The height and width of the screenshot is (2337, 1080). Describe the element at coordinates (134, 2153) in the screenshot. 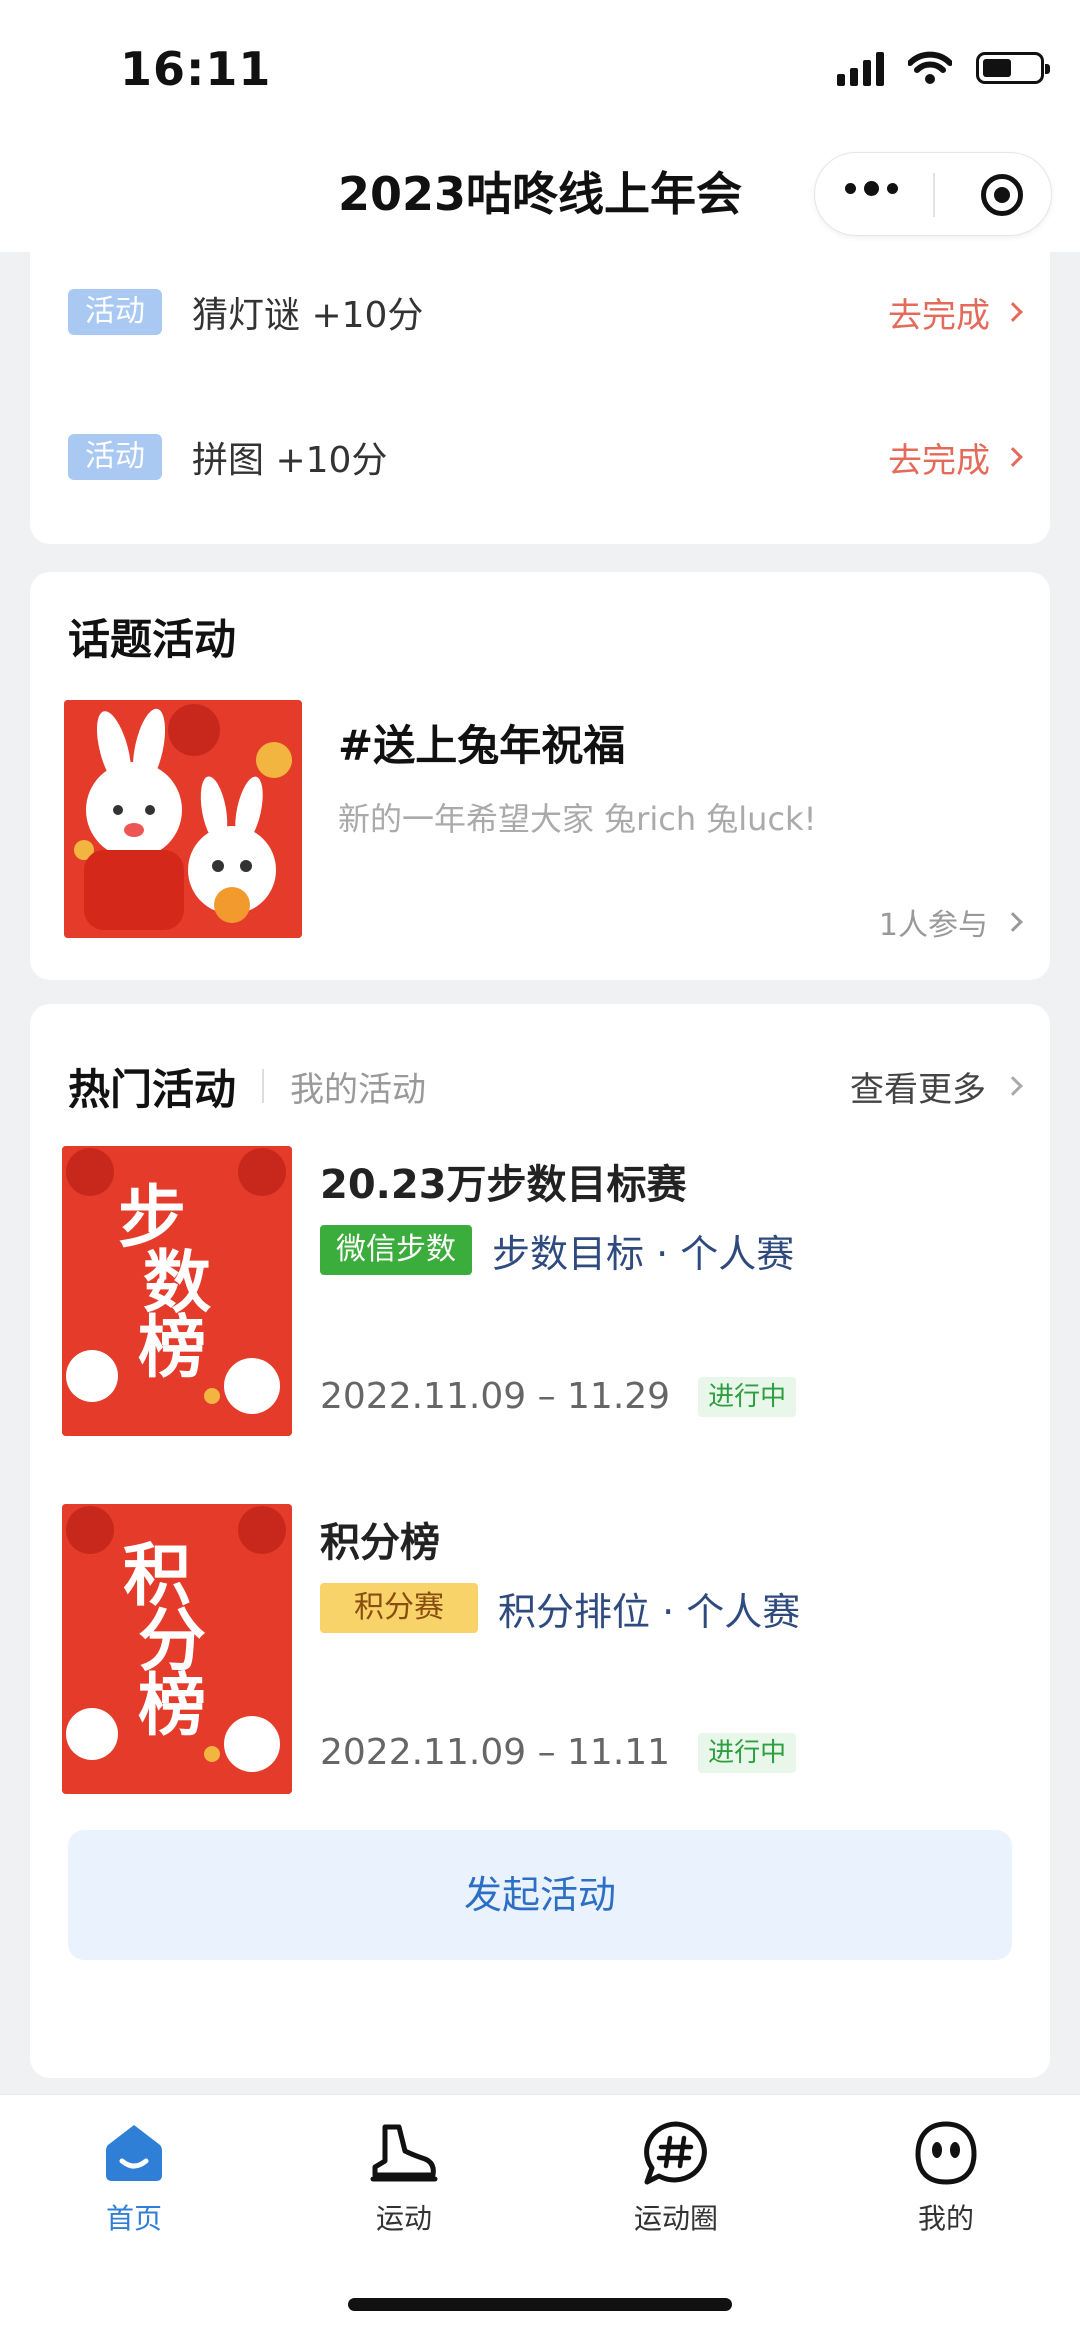

I see `home-icon` at that location.